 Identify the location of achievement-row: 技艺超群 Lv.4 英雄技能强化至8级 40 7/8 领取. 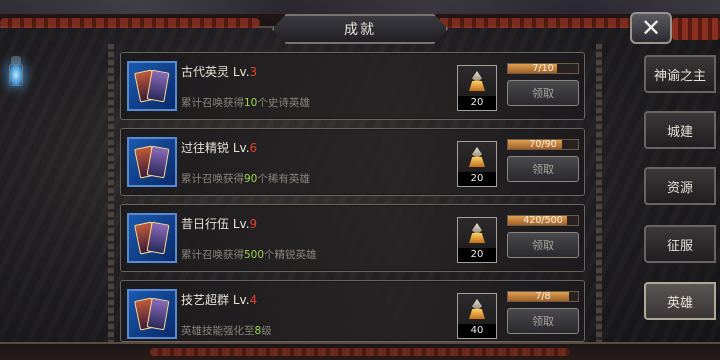
(352, 311).